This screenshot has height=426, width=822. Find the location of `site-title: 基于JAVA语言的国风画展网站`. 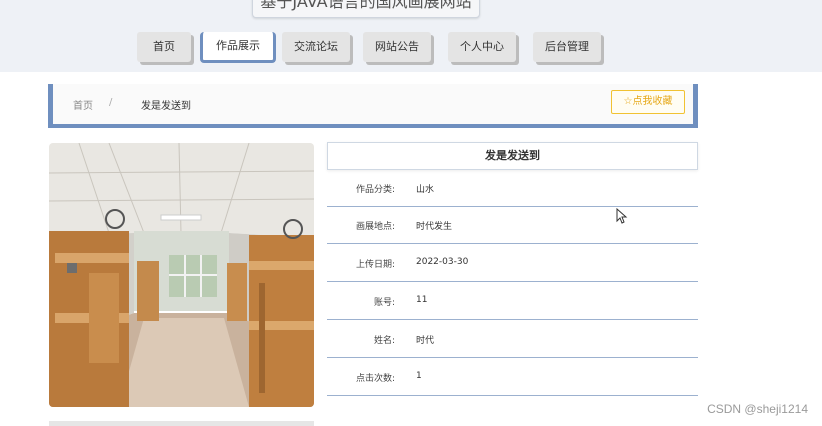

site-title: 基于JAVA语言的国风画展网站 is located at coordinates (366, 9).